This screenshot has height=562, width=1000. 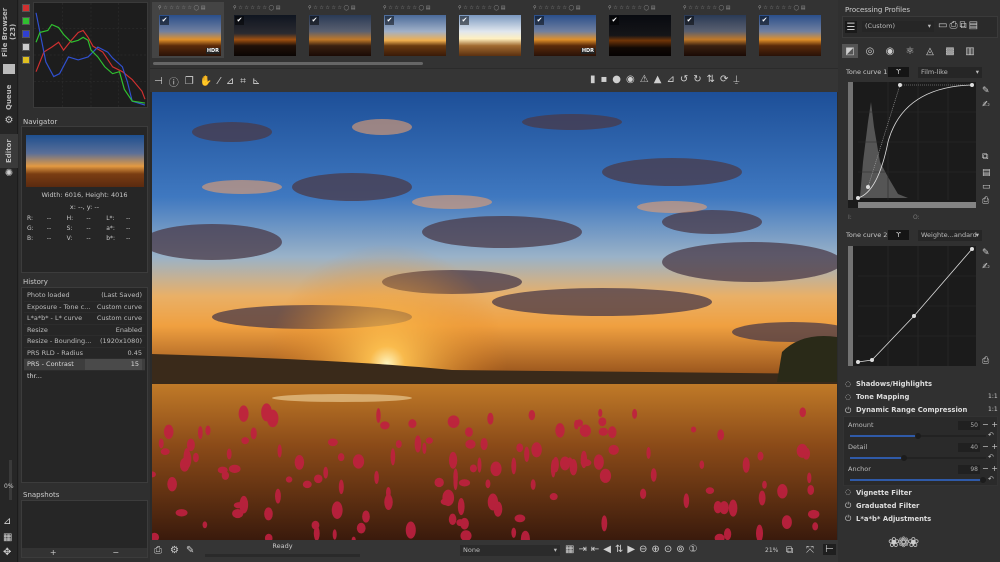 I want to click on before-after-icon: ❐, so click(x=189, y=81).